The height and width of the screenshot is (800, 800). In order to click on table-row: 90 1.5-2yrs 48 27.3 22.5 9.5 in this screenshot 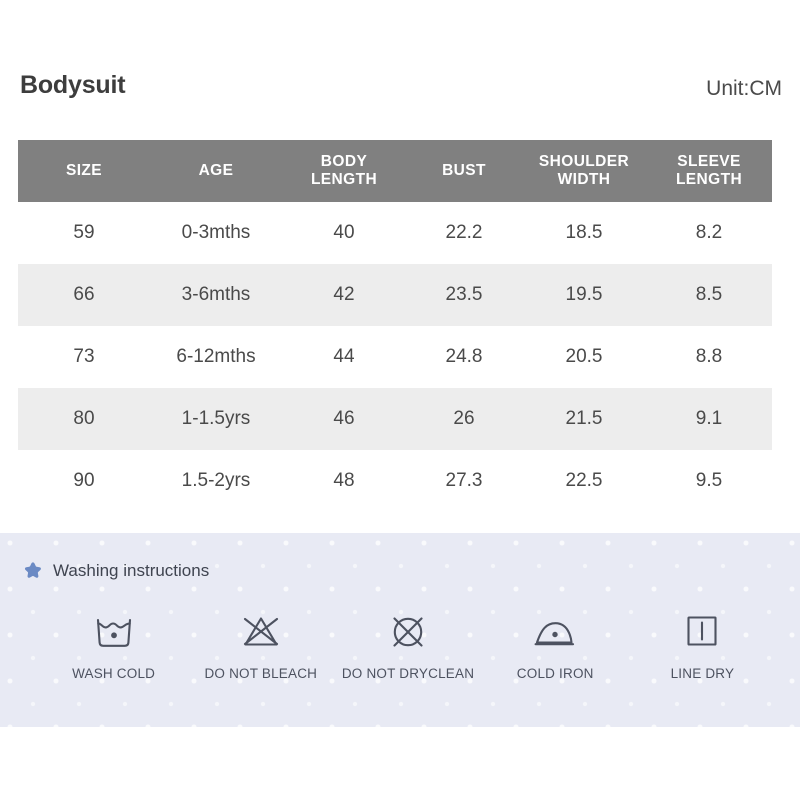, I will do `click(395, 481)`.